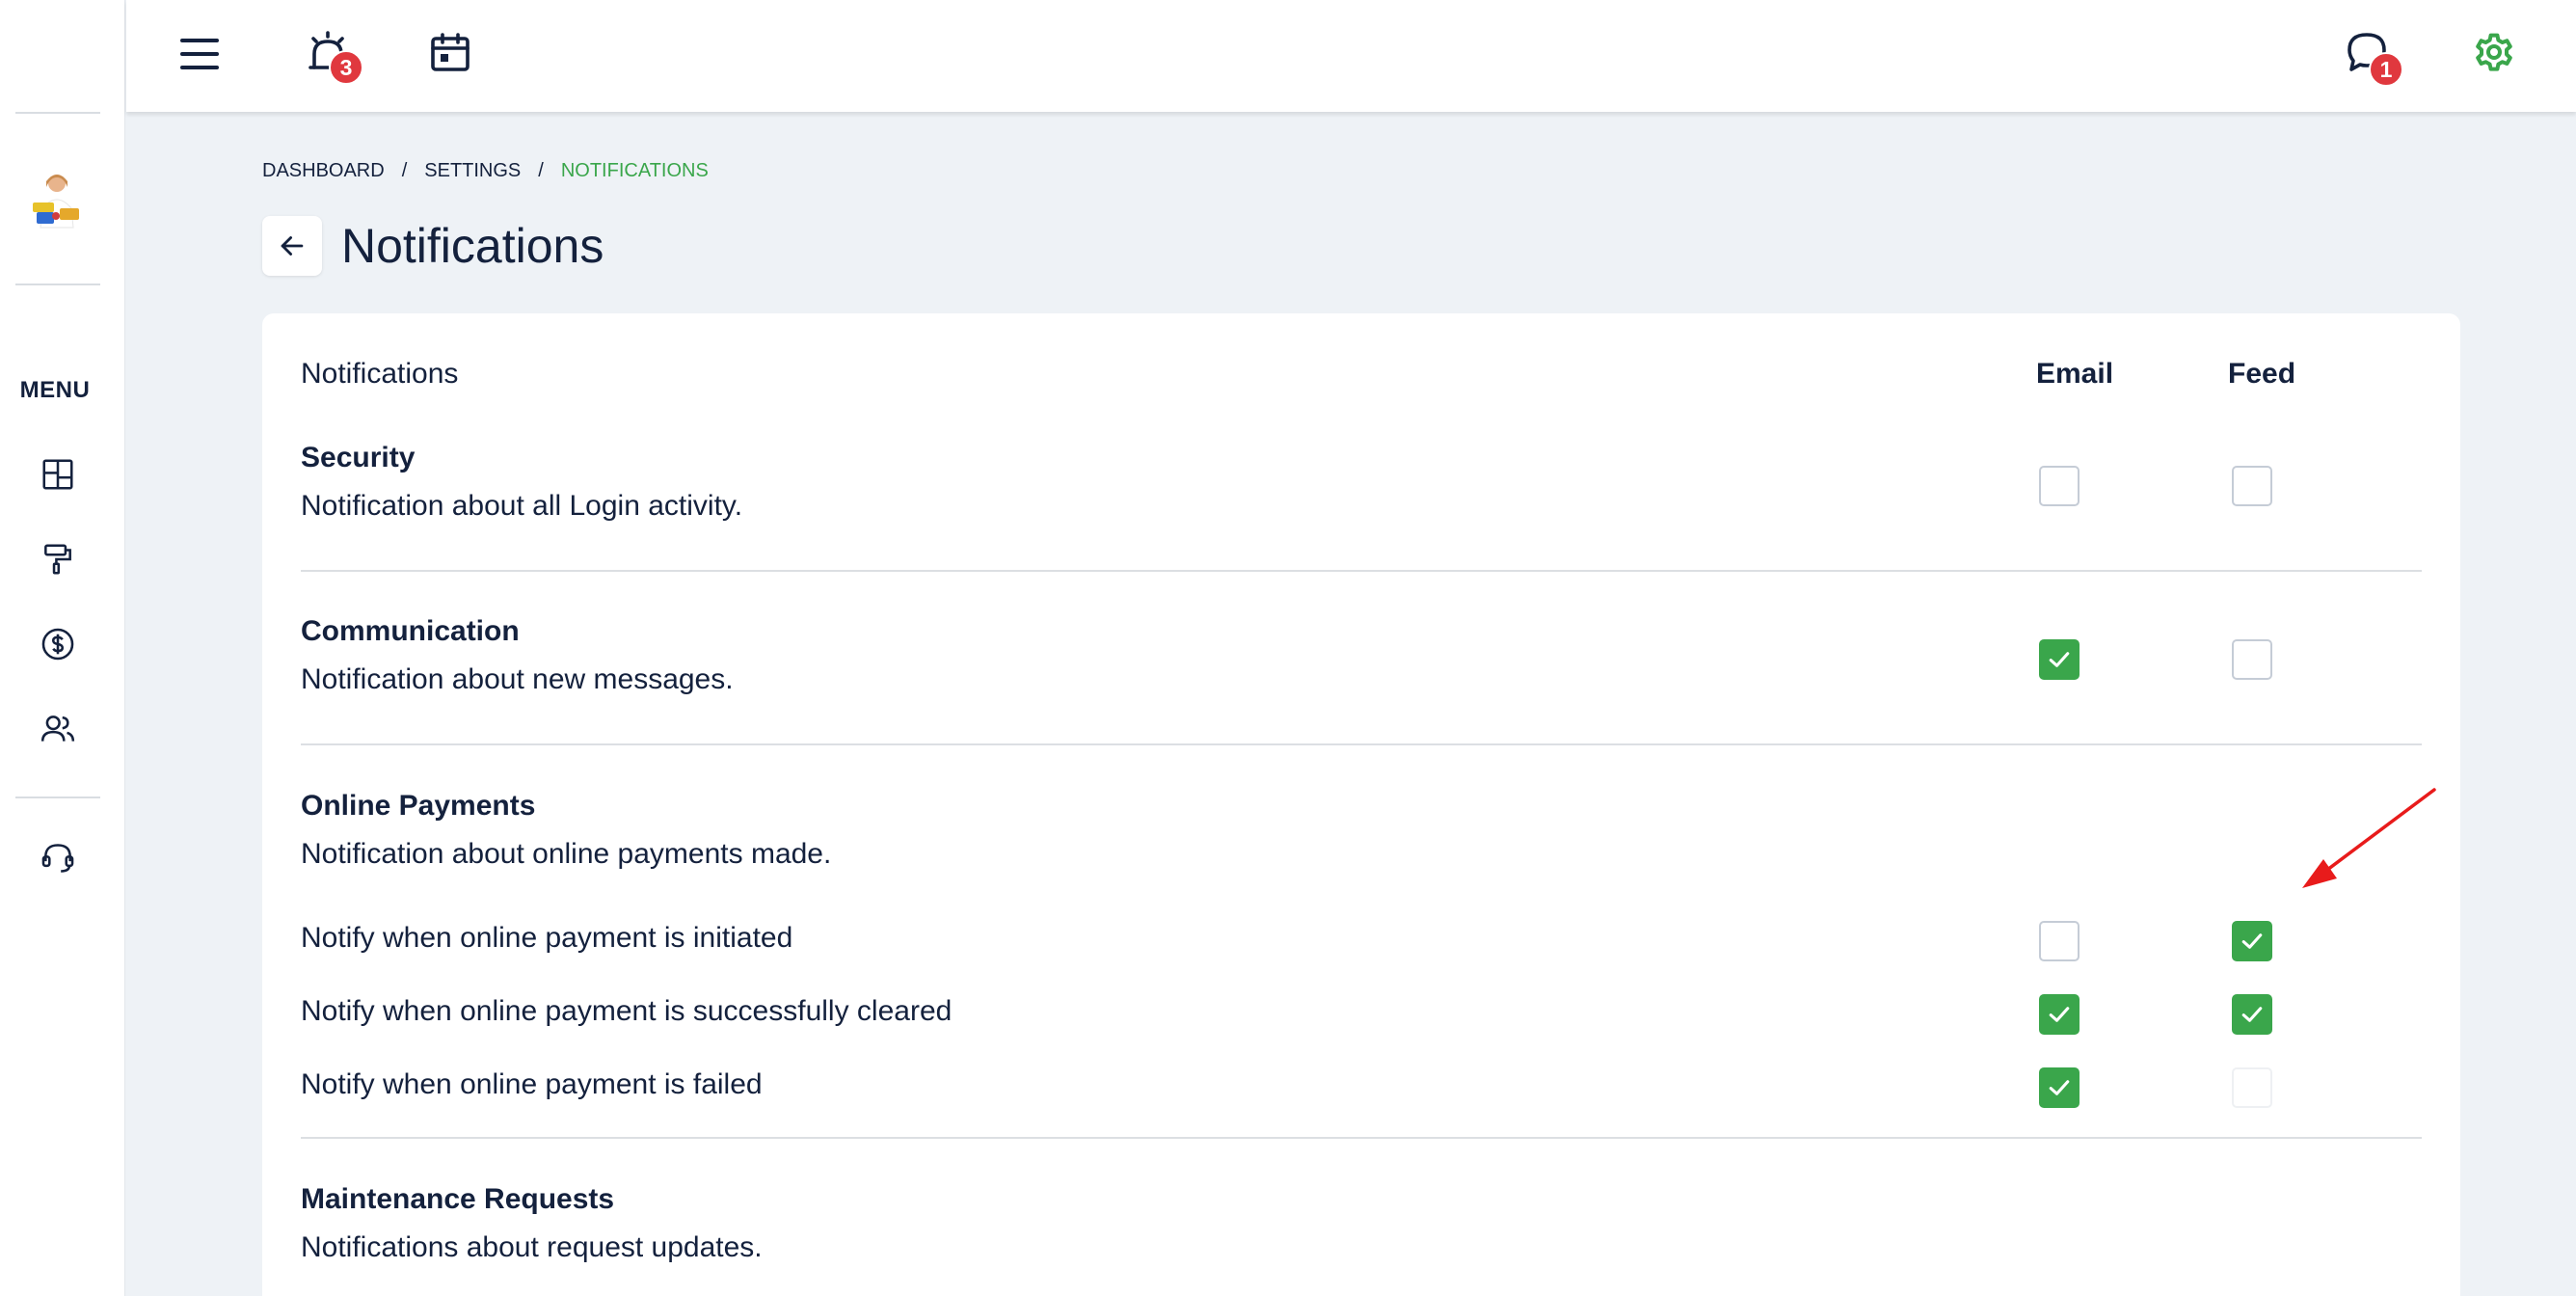 This screenshot has width=2576, height=1296. I want to click on sidebar-item-payments, so click(58, 644).